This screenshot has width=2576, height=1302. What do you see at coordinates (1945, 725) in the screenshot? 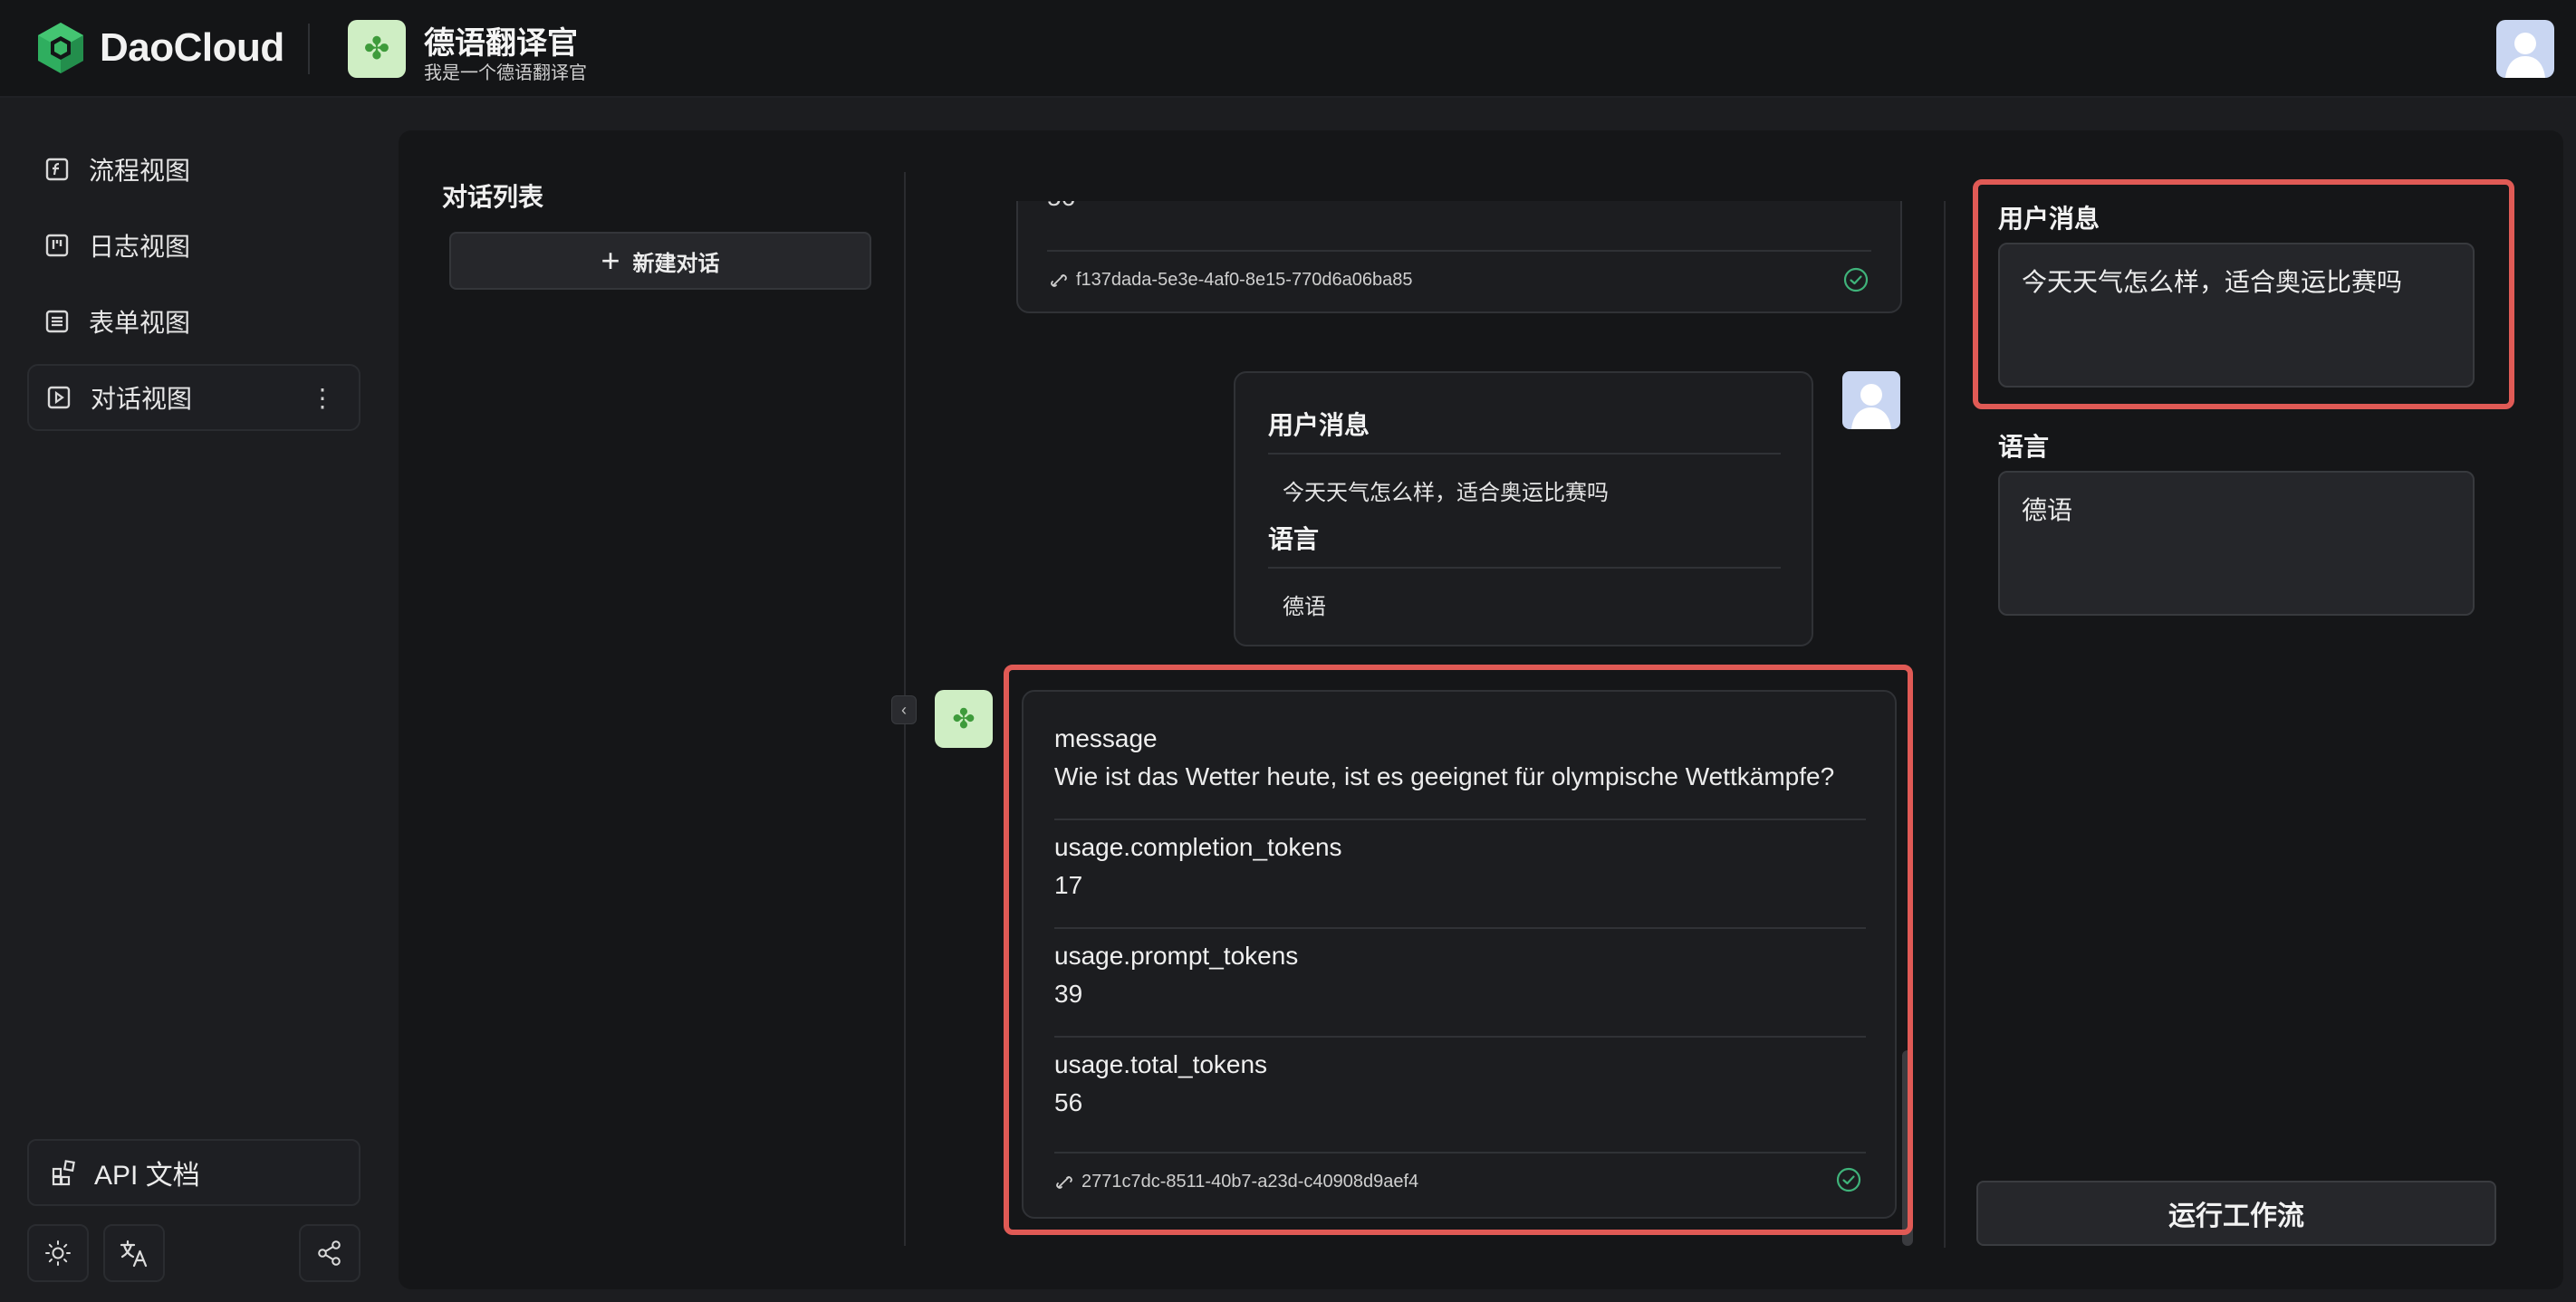
I see `panel-divider-right` at bounding box center [1945, 725].